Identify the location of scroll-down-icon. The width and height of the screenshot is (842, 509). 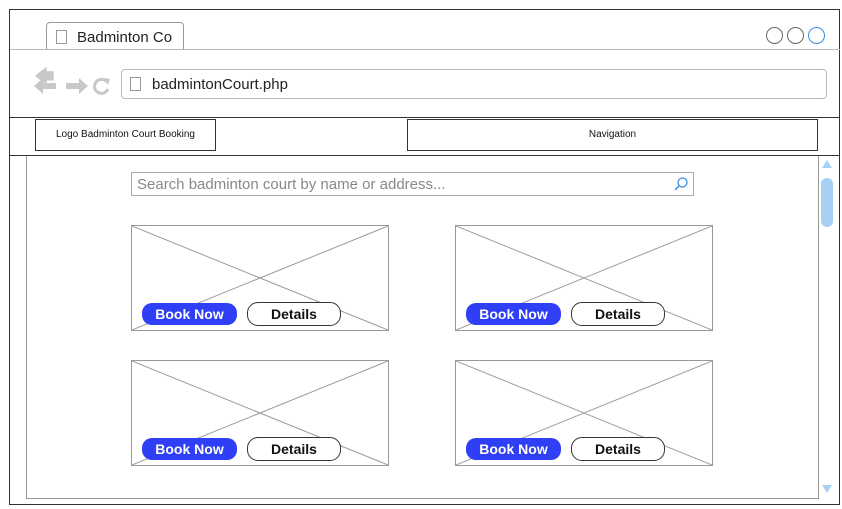
(827, 489).